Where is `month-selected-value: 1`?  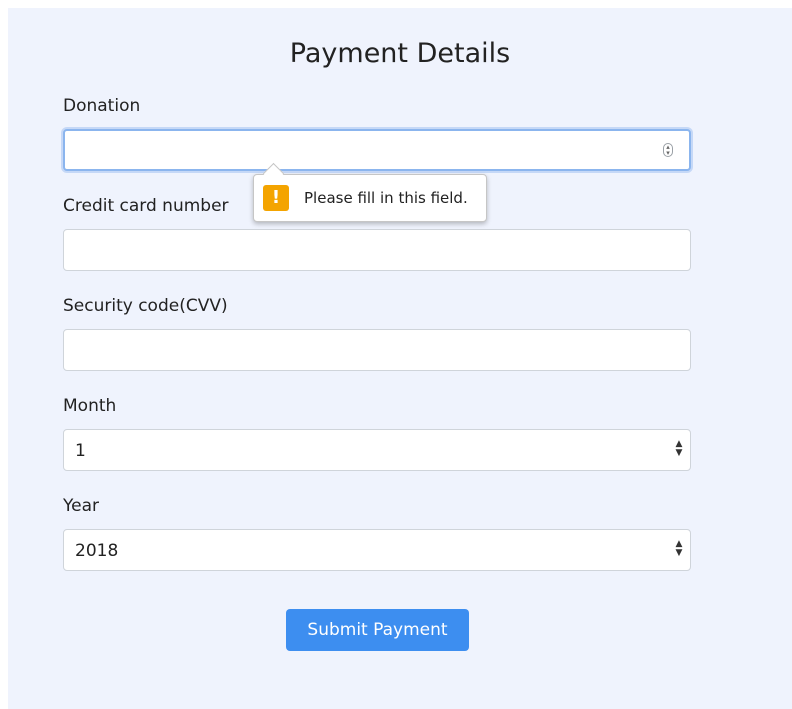
month-selected-value: 1 is located at coordinates (80, 451).